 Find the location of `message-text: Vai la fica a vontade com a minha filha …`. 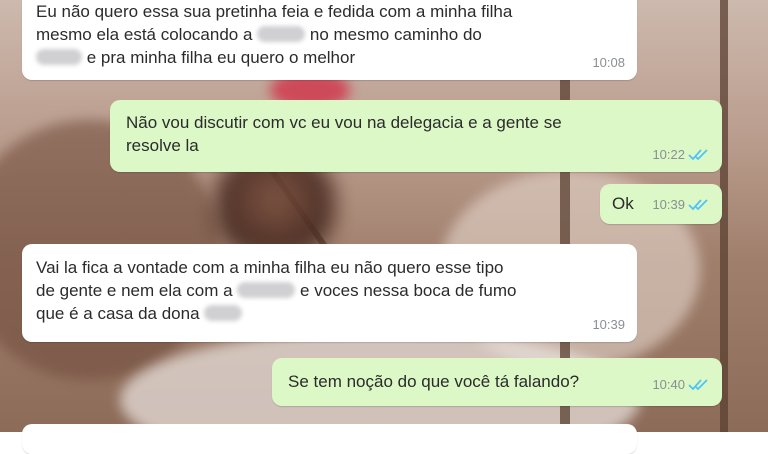

message-text: Vai la fica a vontade com a minha filha … is located at coordinates (270, 267).